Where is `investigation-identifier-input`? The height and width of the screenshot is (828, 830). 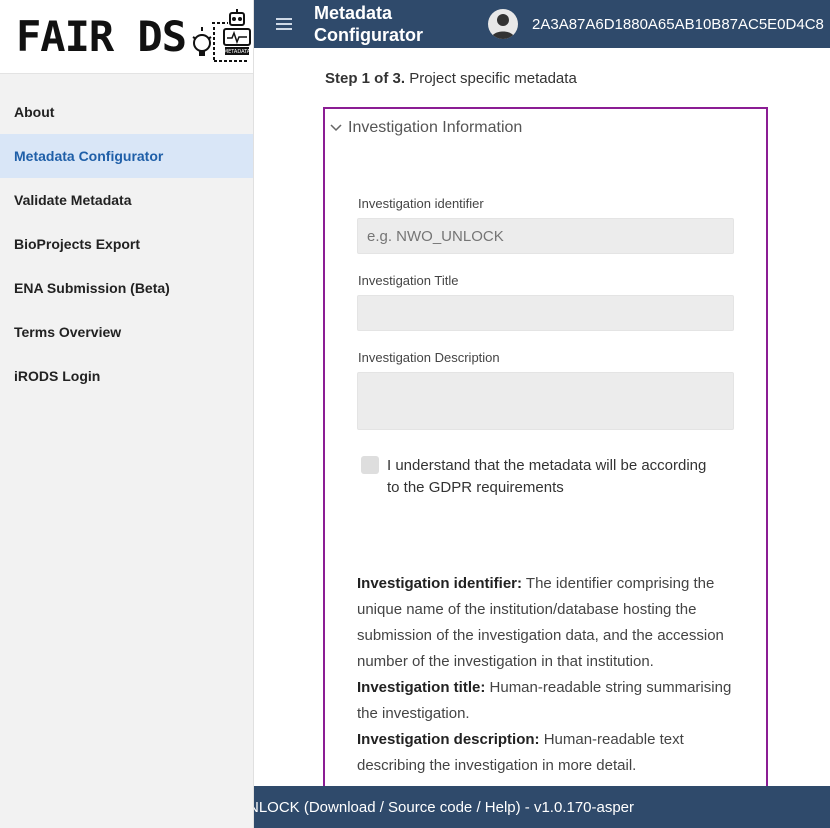
investigation-identifier-input is located at coordinates (545, 236).